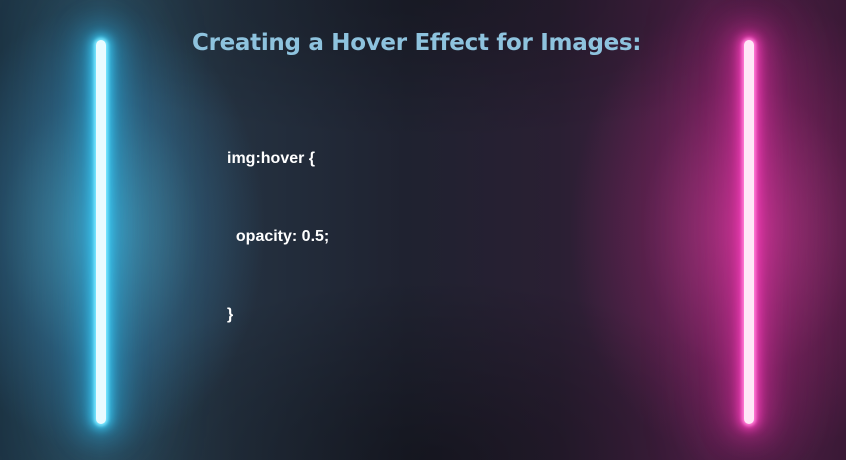 Image resolution: width=846 pixels, height=460 pixels. I want to click on code-line: }, so click(230, 314).